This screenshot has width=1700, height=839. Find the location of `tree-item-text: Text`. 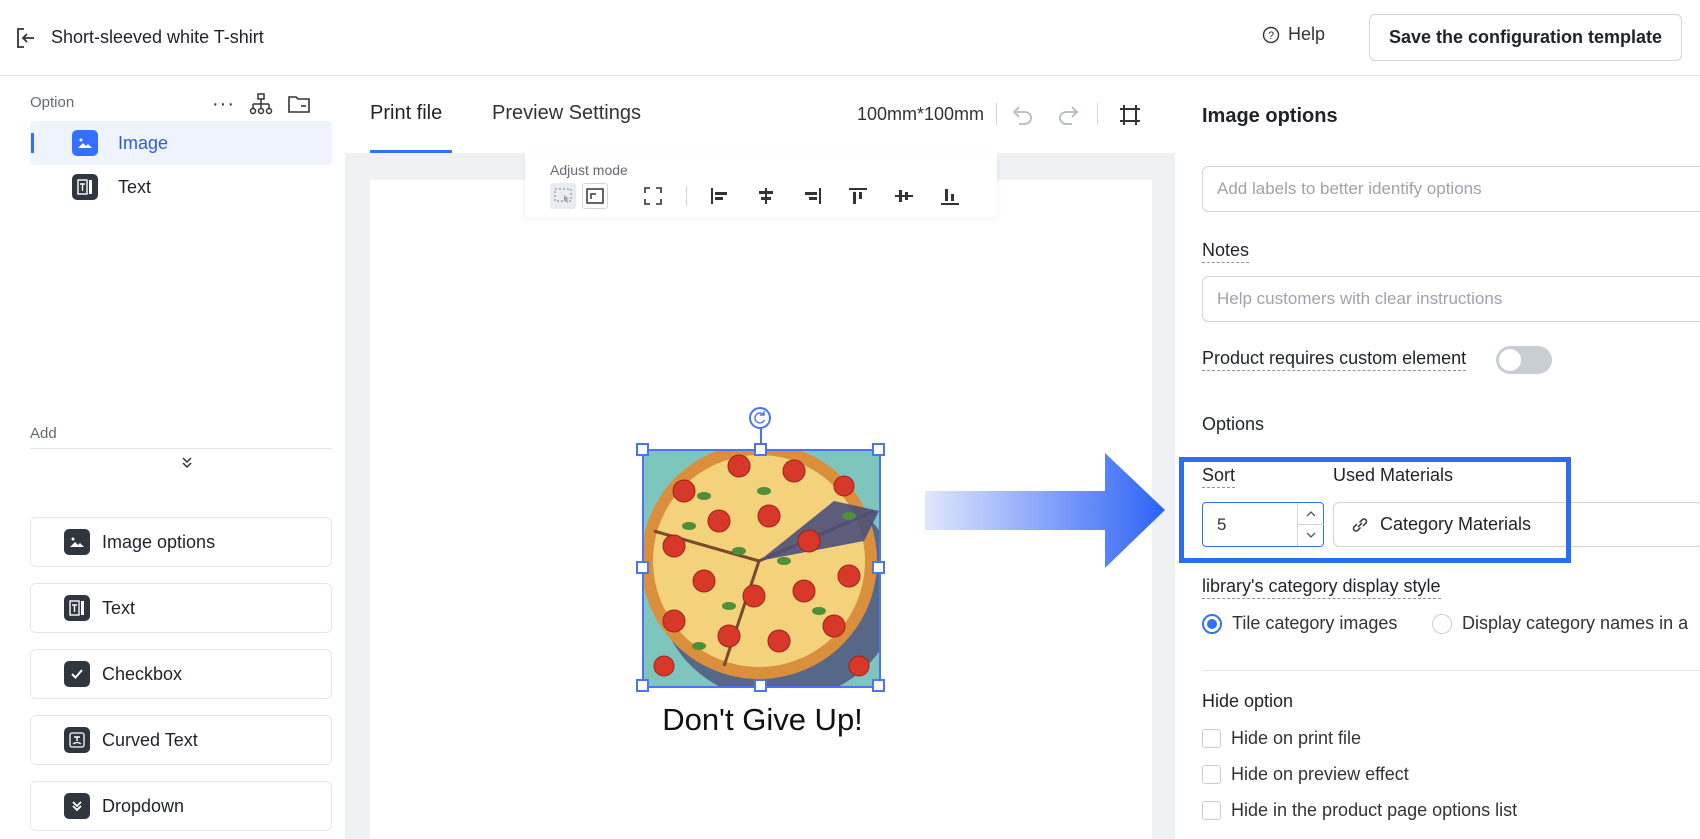

tree-item-text: Text is located at coordinates (181, 187).